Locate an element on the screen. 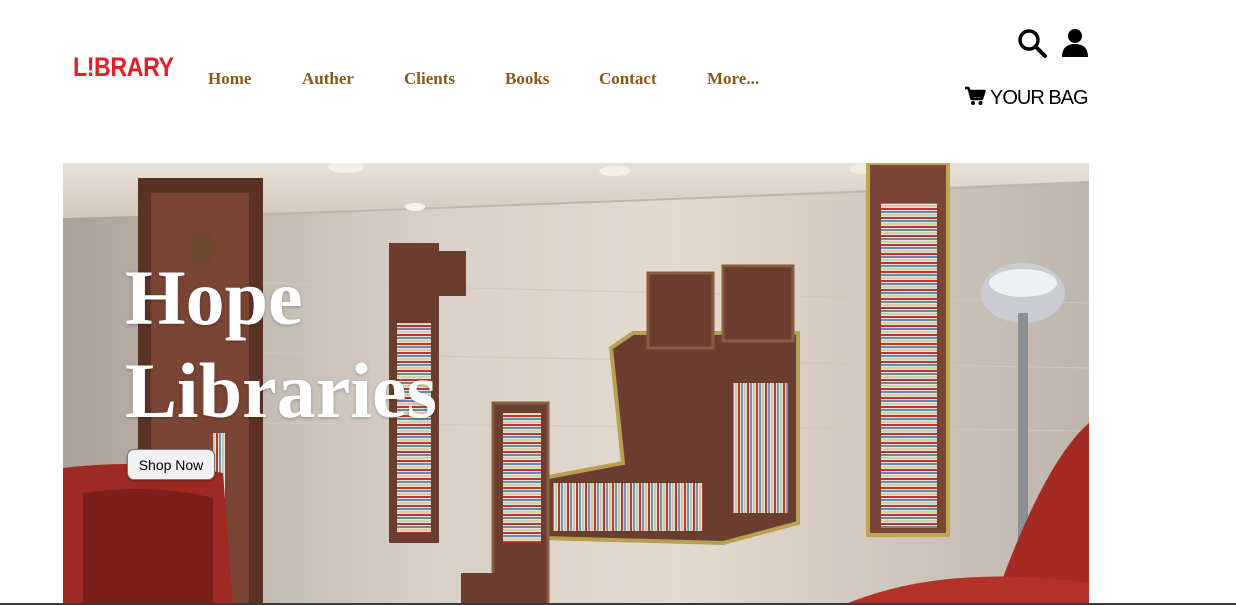  search-icon is located at coordinates (1032, 46).